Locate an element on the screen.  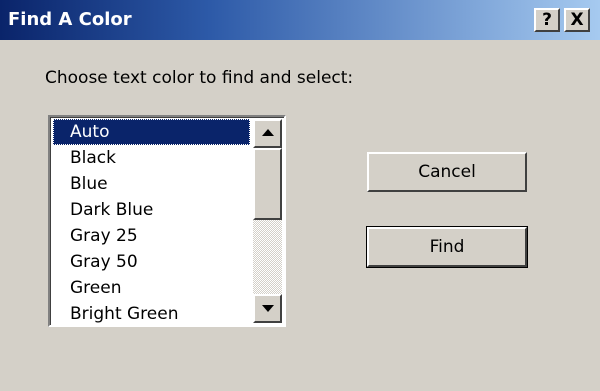
scroll-thumb is located at coordinates (267, 184).